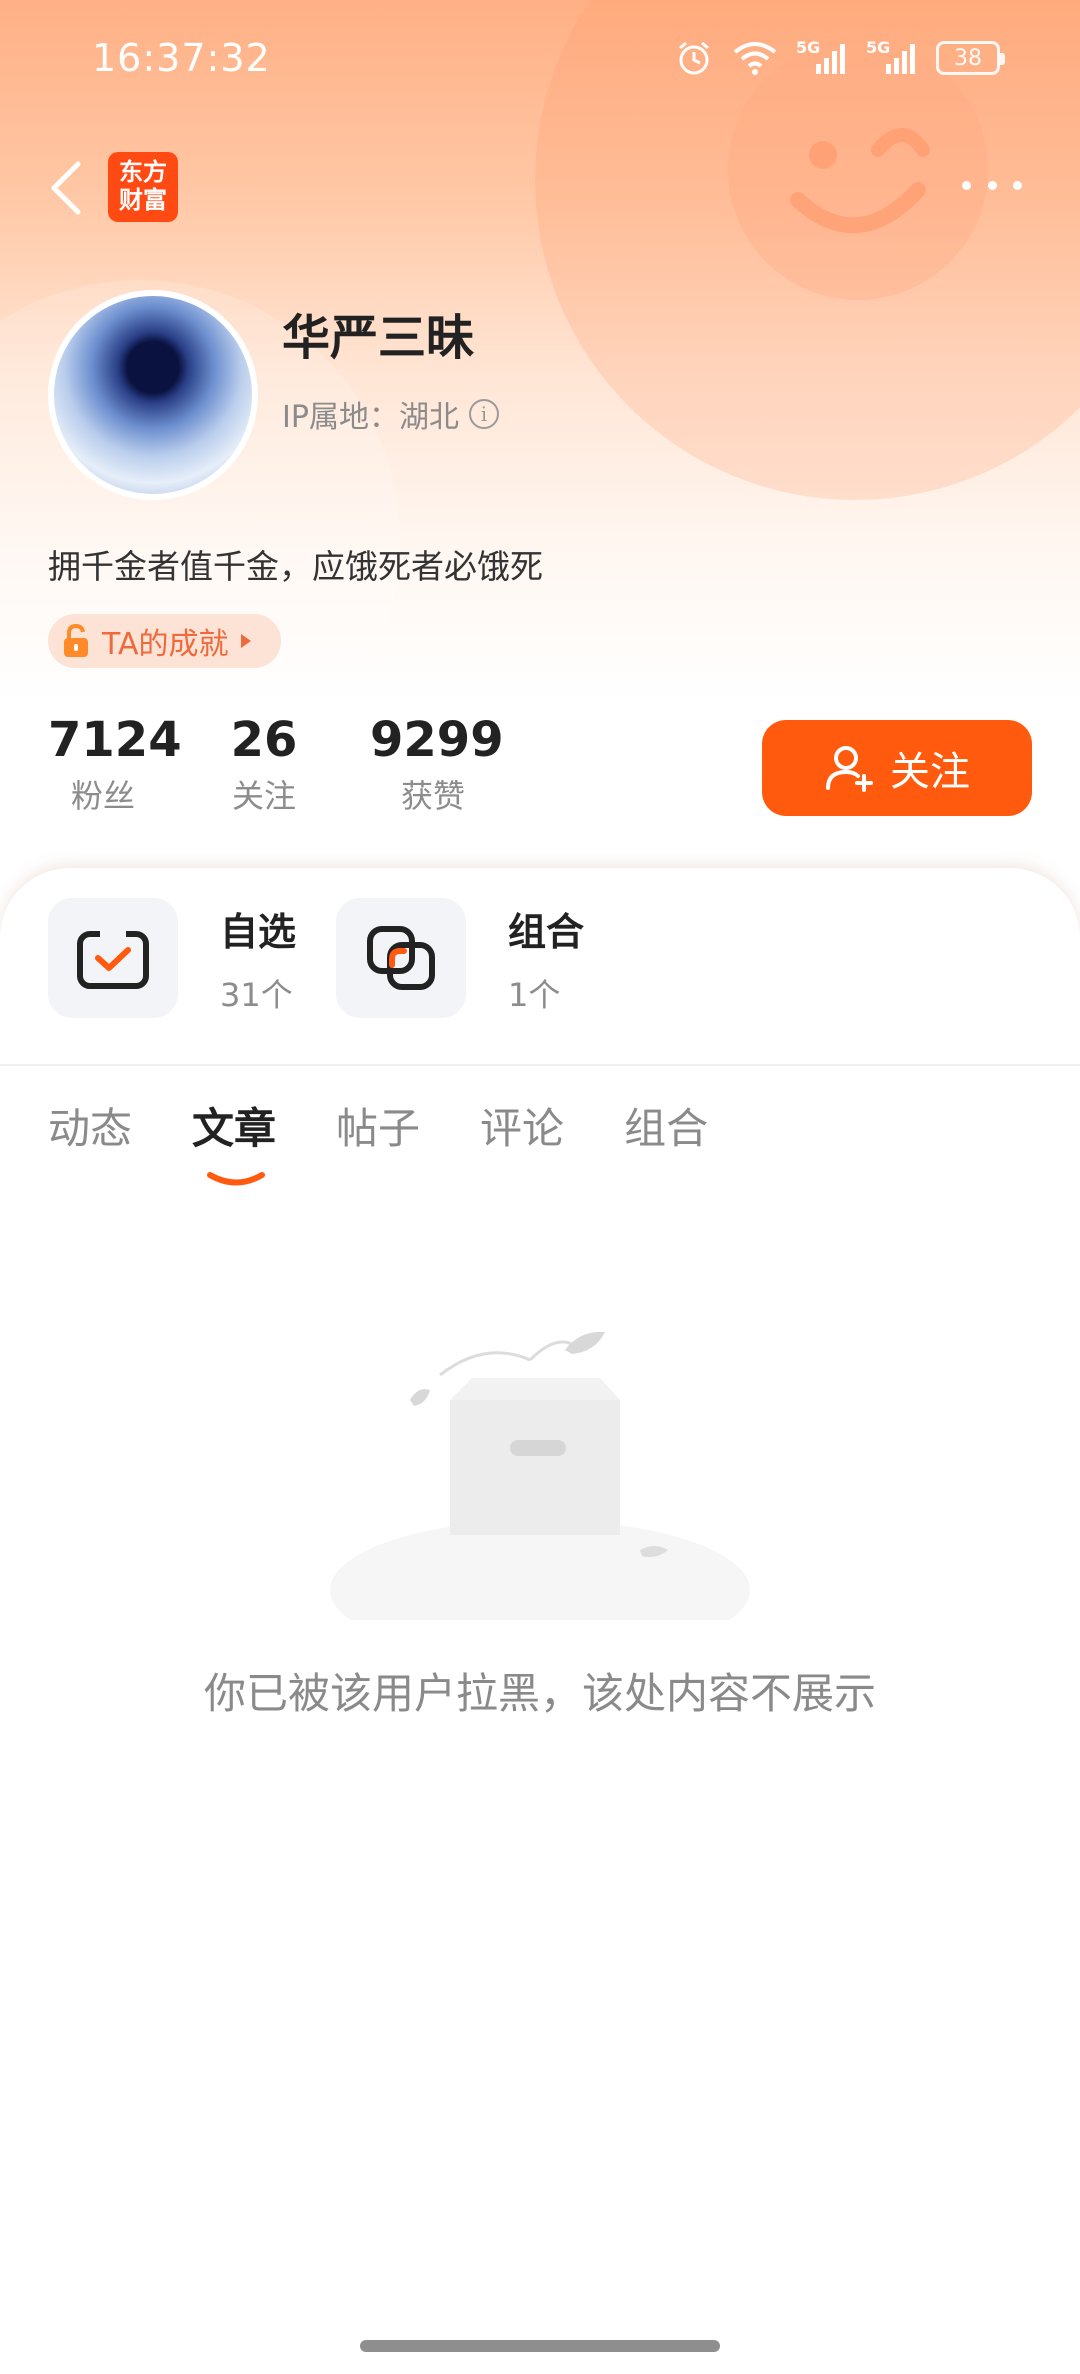 The width and height of the screenshot is (1080, 2374). What do you see at coordinates (540, 1475) in the screenshot?
I see `empty-box-illustration` at bounding box center [540, 1475].